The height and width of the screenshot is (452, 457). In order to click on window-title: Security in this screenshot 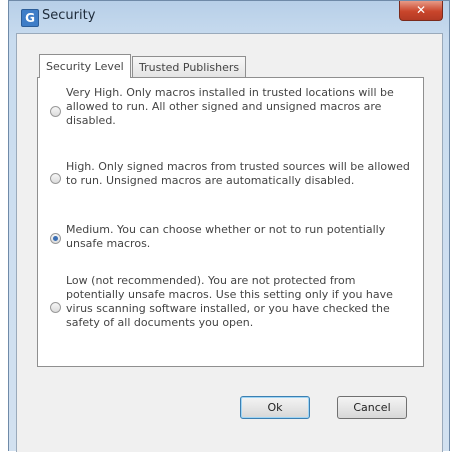, I will do `click(69, 15)`.